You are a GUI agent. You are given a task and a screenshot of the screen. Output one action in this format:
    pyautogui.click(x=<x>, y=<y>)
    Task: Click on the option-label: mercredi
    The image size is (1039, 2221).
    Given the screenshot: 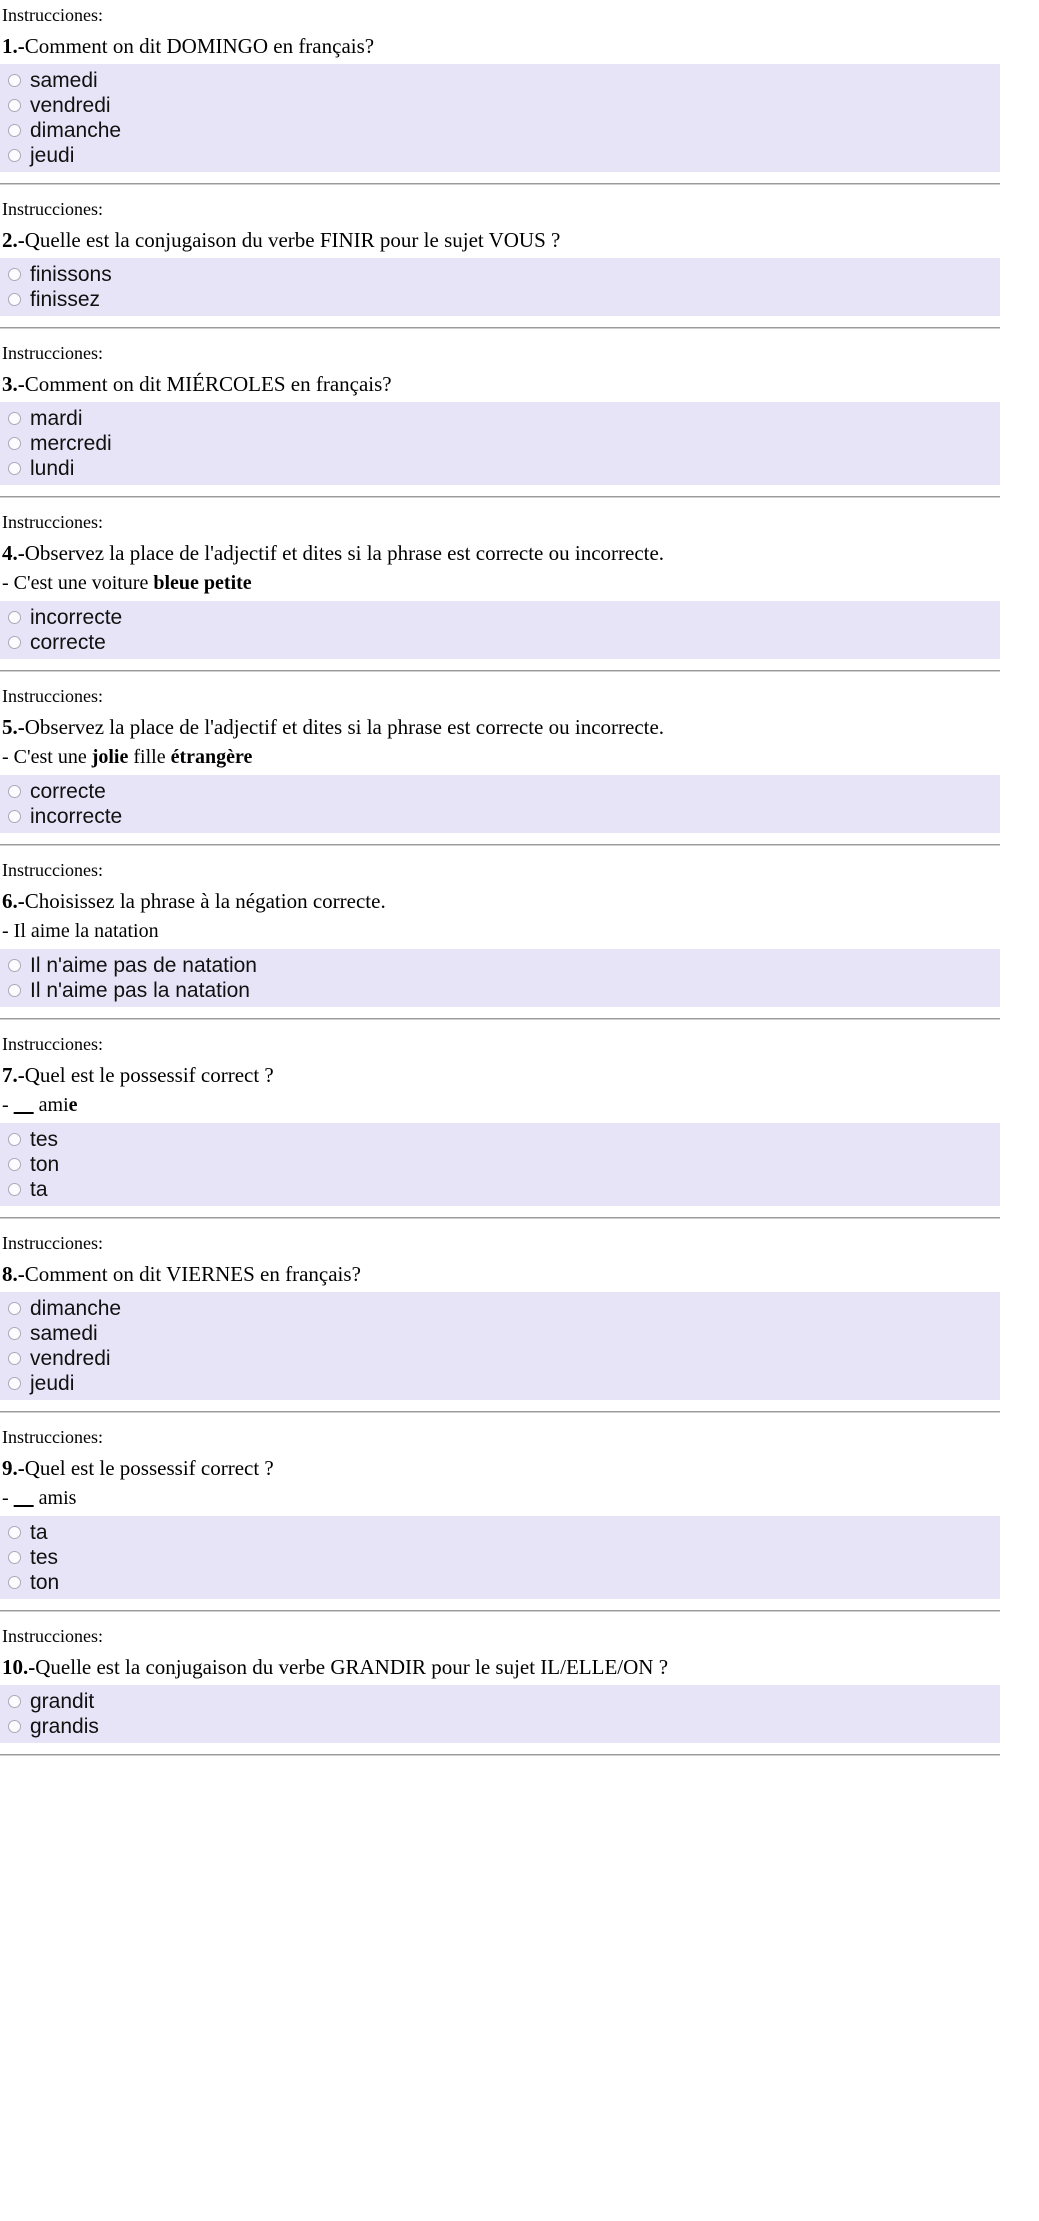 What is the action you would take?
    pyautogui.click(x=71, y=443)
    